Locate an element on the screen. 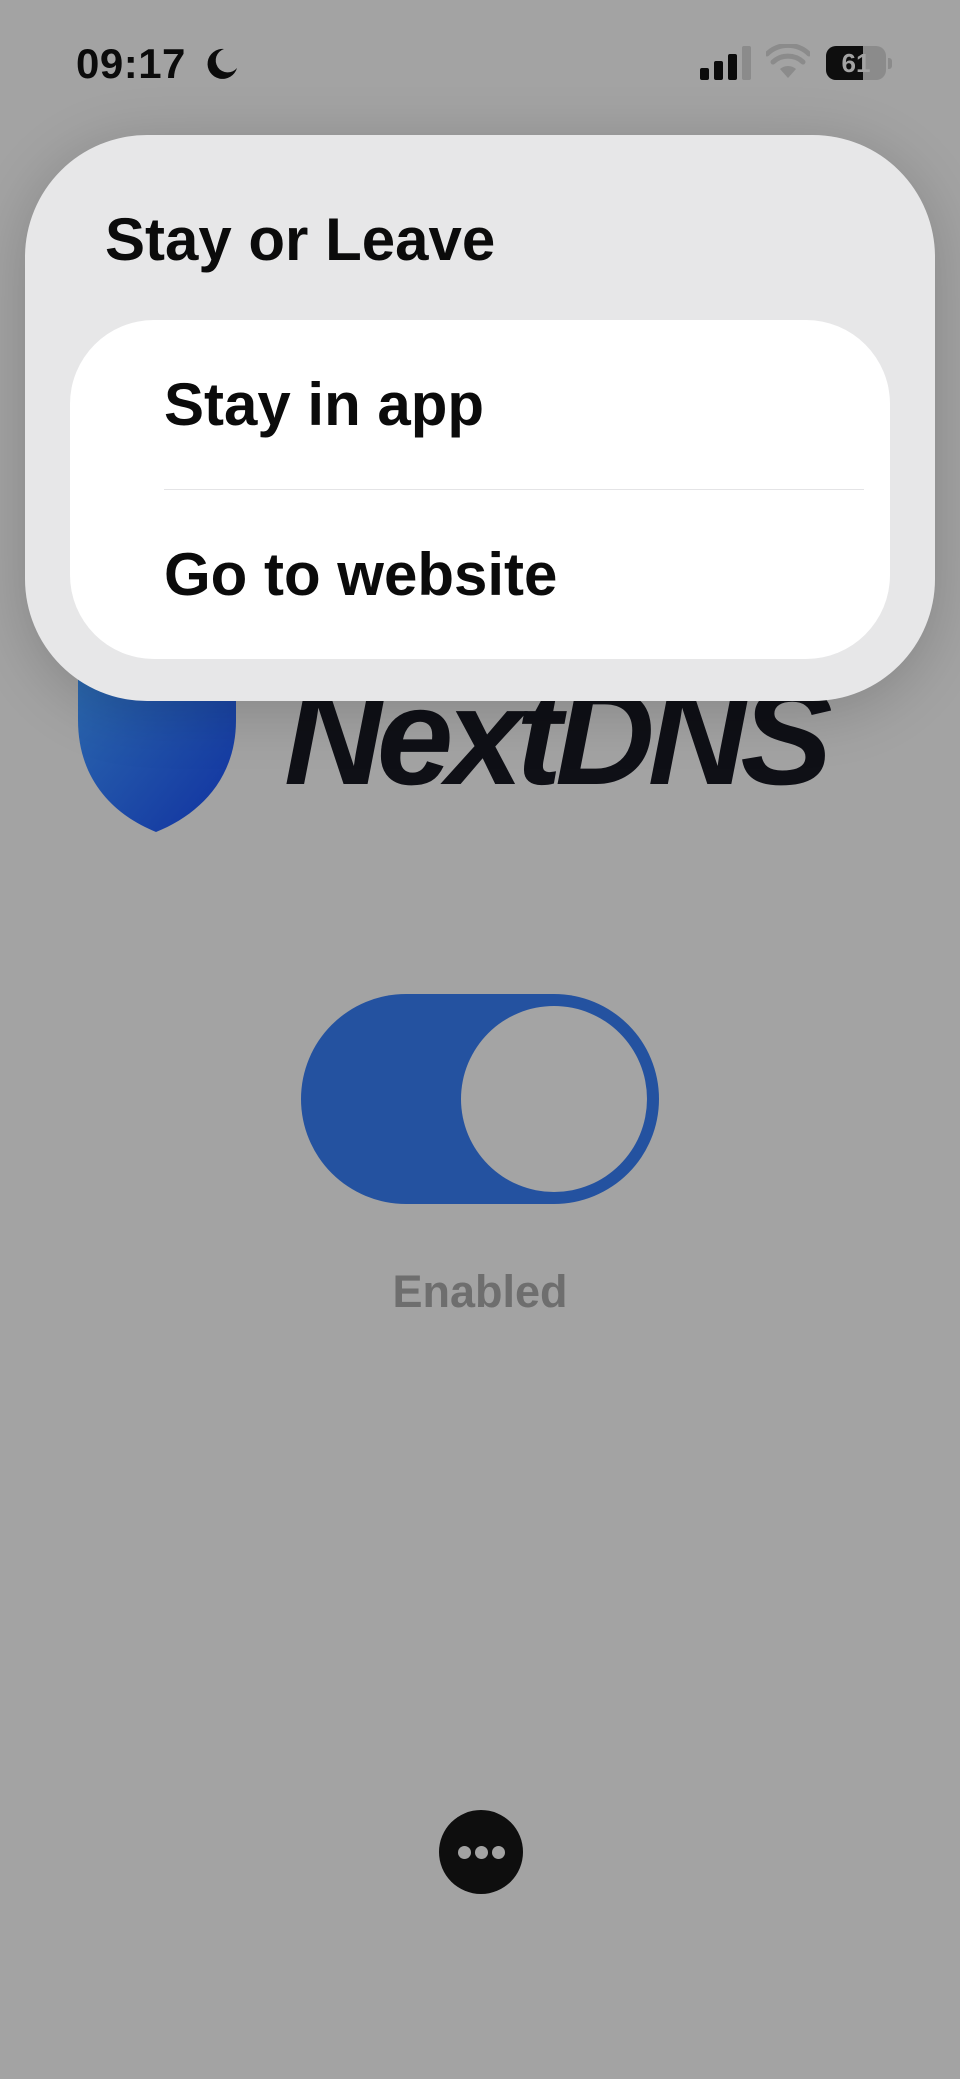  toggle-status-label: Enabled is located at coordinates (480, 1291).